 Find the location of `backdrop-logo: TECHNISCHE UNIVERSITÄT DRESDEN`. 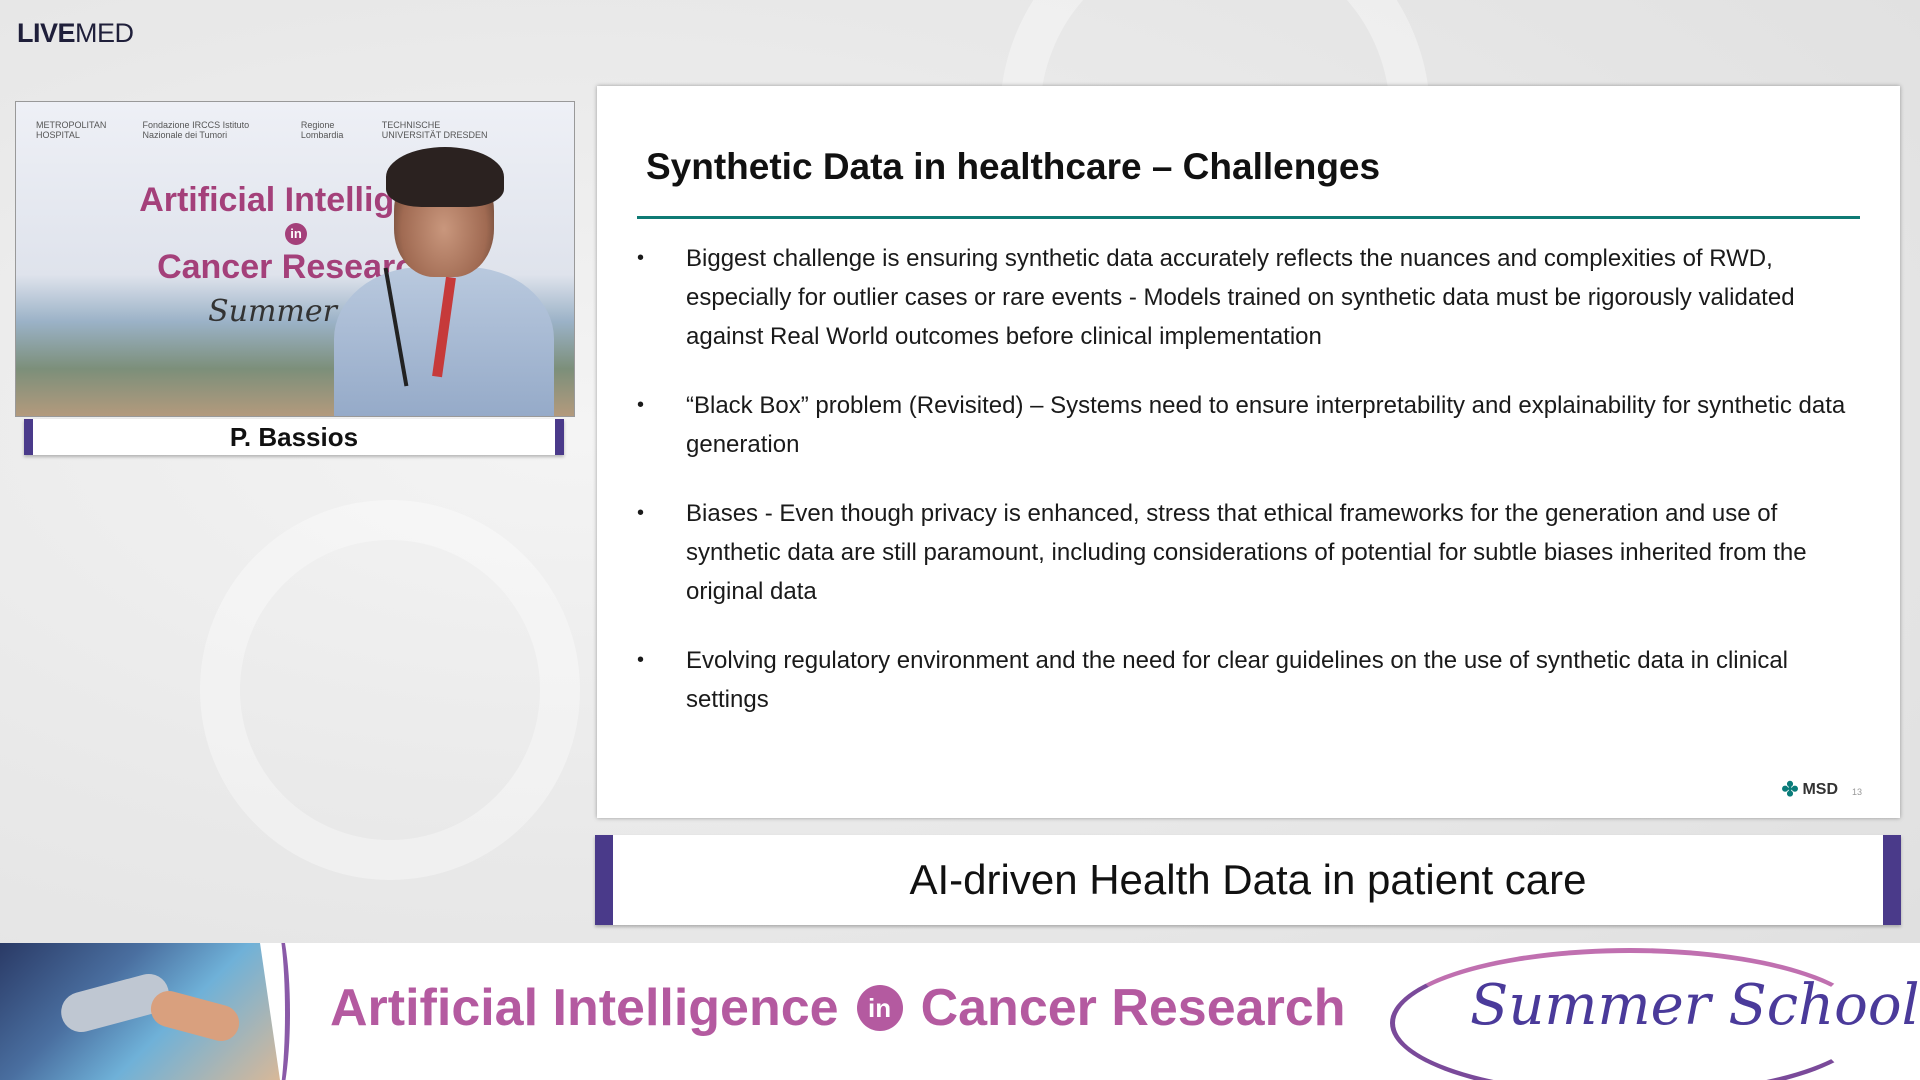

backdrop-logo: TECHNISCHE UNIVERSITÄT DRESDEN is located at coordinates (434, 130).